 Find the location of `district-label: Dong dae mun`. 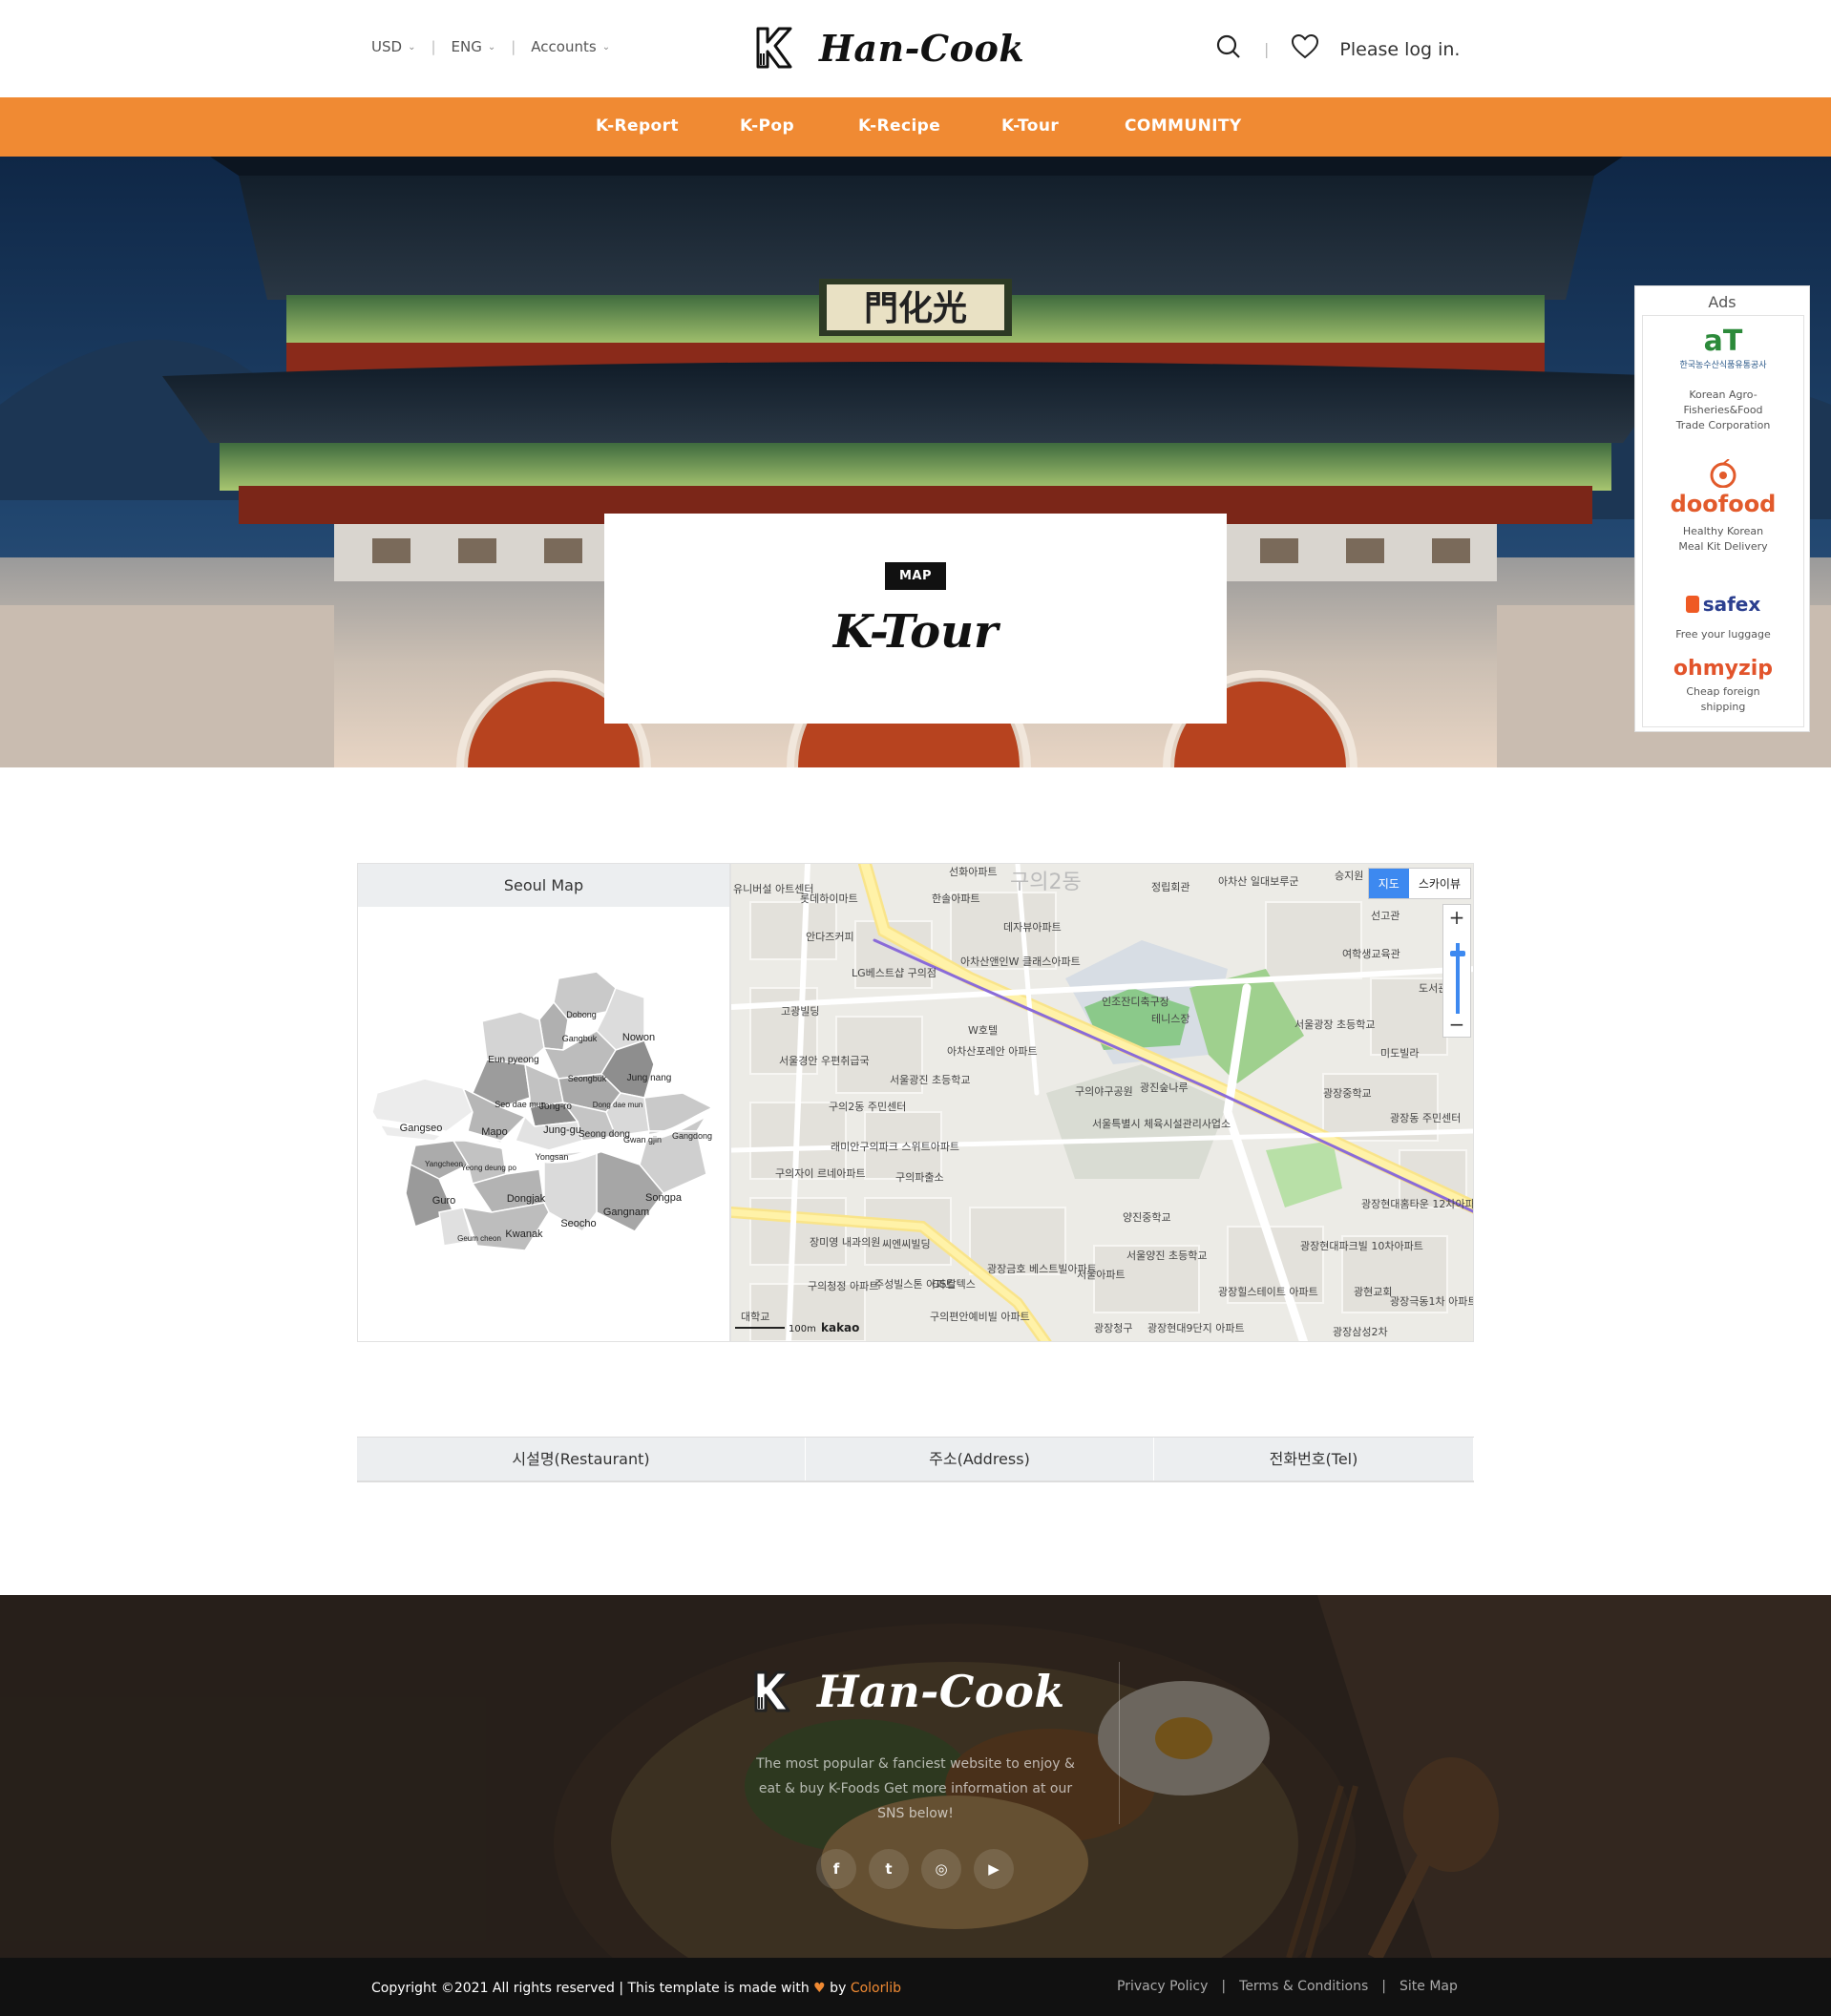

district-label: Dong dae mun is located at coordinates (617, 1105).